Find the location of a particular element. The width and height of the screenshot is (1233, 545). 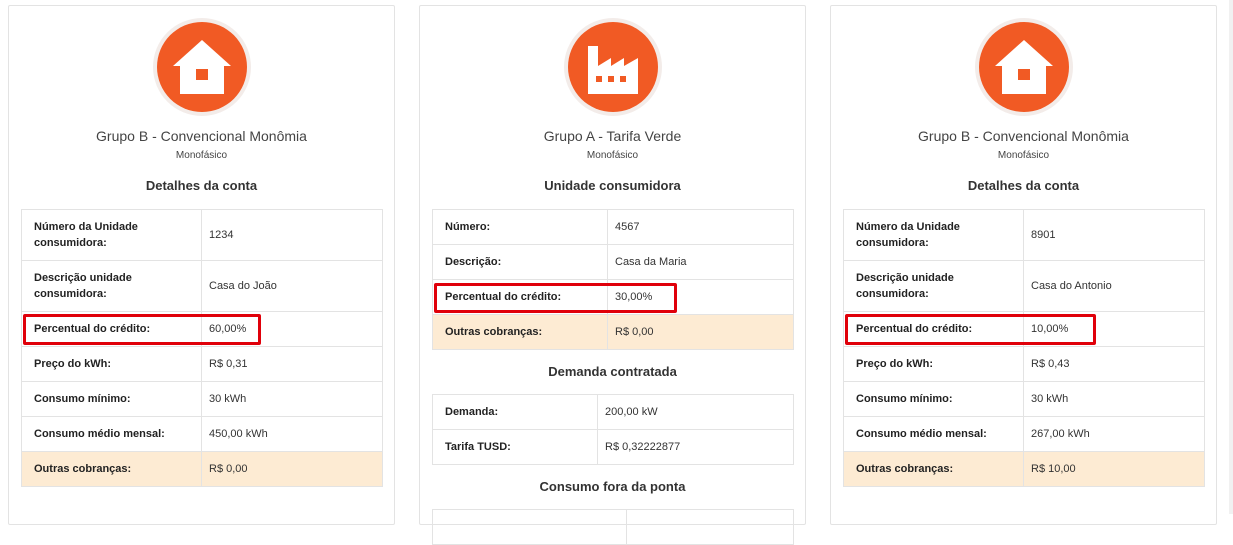

row-value: Casa do Antonio is located at coordinates (1114, 286).